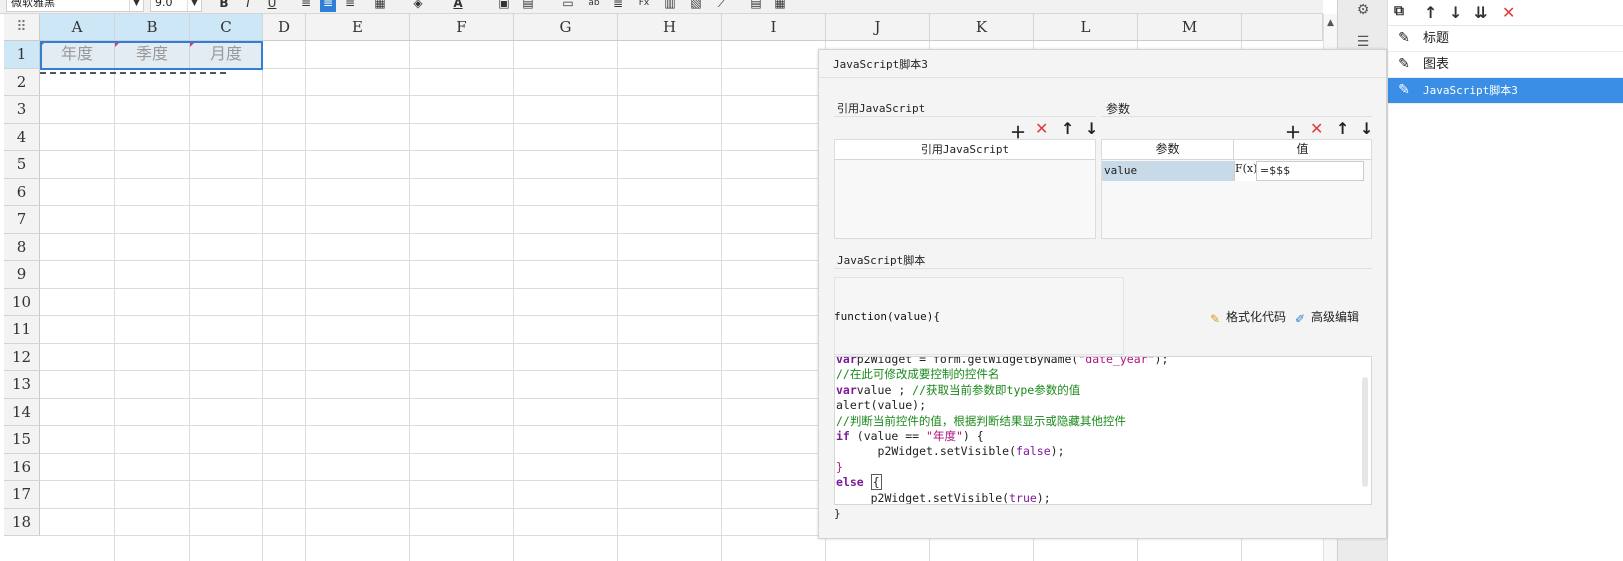  Describe the element at coordinates (887, 316) in the screenshot. I see `function-signature: function(value){` at that location.